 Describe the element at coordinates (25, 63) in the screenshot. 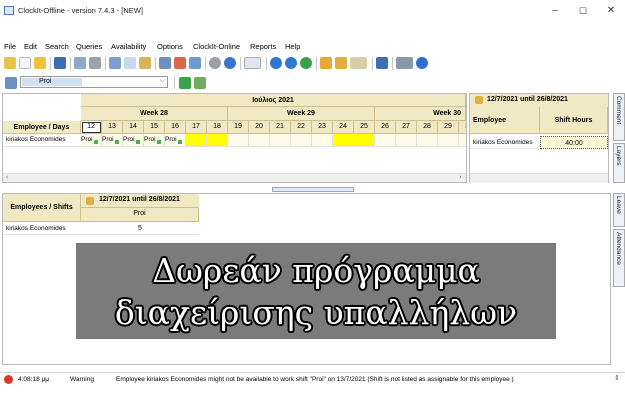

I see `new-file-icon` at that location.